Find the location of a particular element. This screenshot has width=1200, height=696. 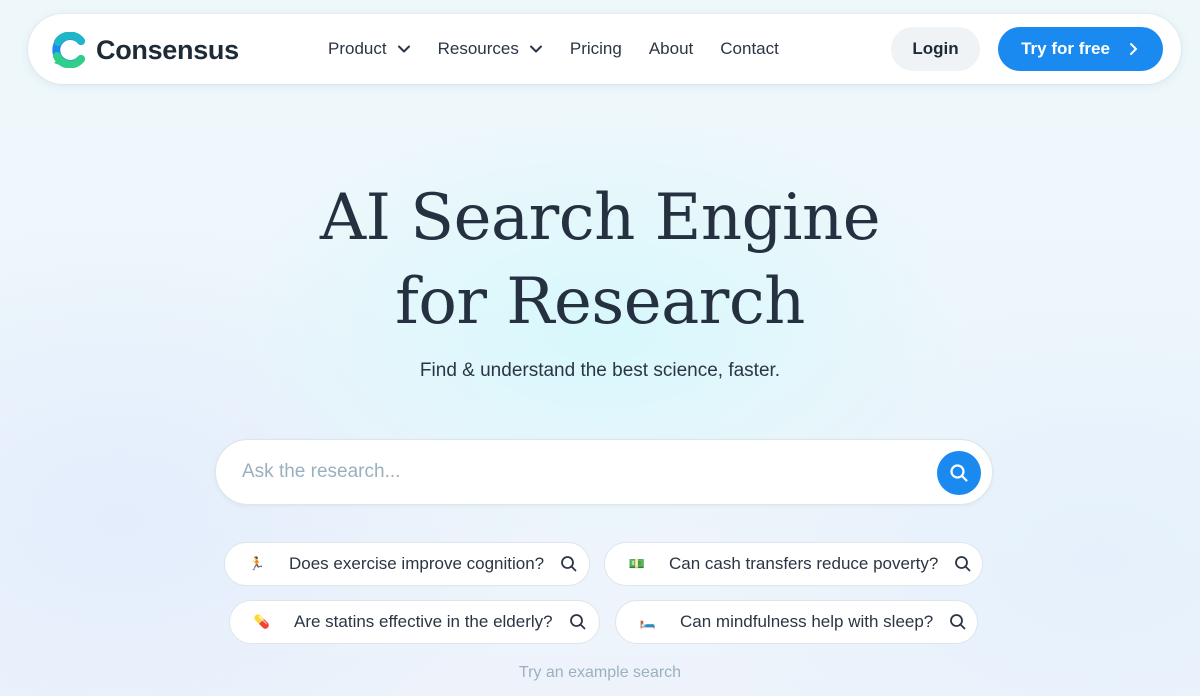

nav-item-product: Product is located at coordinates (369, 49).